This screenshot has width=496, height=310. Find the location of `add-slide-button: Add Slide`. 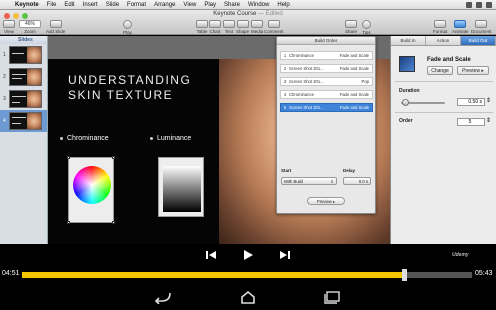

add-slide-button: Add Slide is located at coordinates (55, 27).